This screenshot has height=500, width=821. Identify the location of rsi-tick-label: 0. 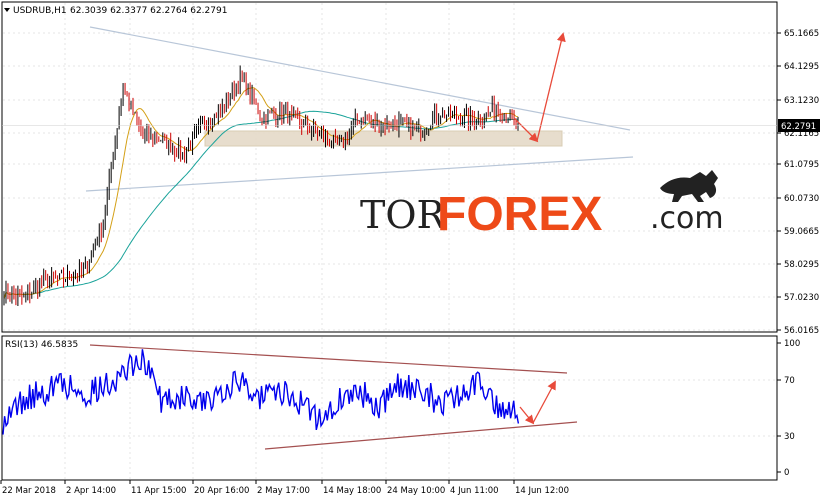
(786, 473).